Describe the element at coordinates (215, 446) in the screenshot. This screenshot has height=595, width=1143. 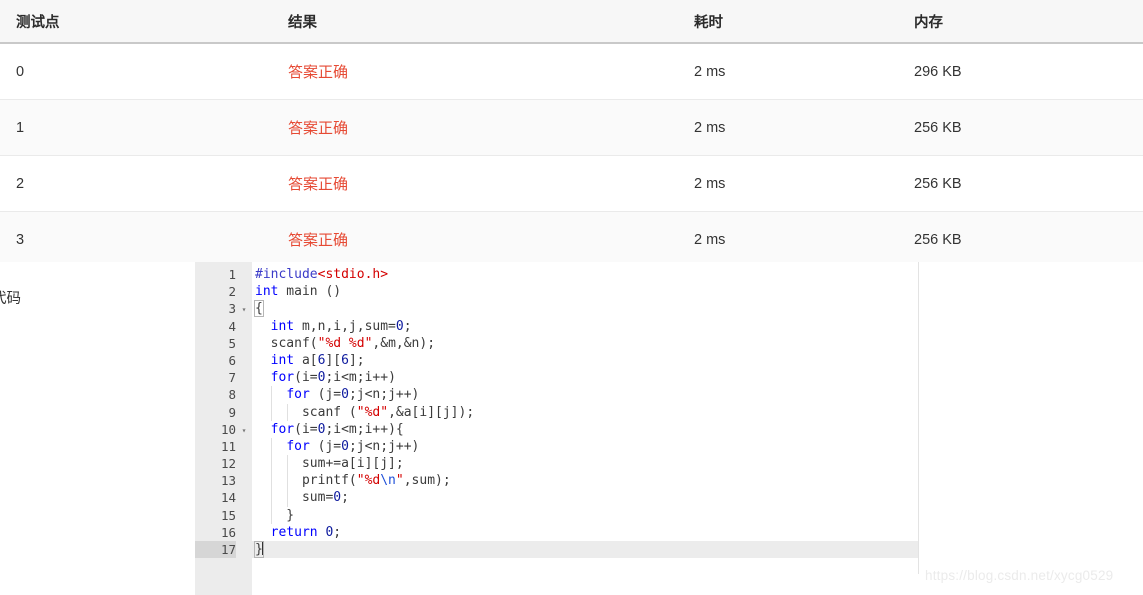
I see `line-number: 11` at that location.